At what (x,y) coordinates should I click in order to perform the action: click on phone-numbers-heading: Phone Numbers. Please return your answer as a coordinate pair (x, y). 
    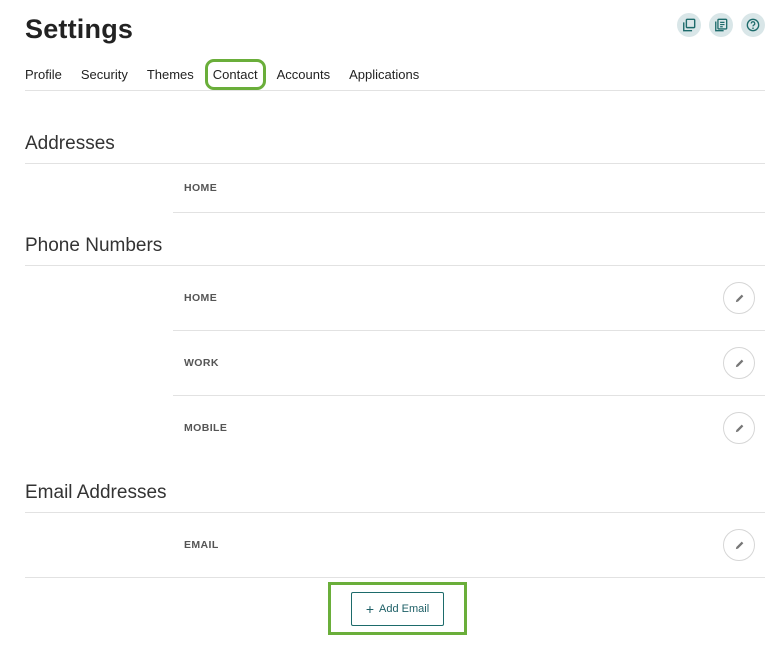
    Looking at the image, I should click on (94, 245).